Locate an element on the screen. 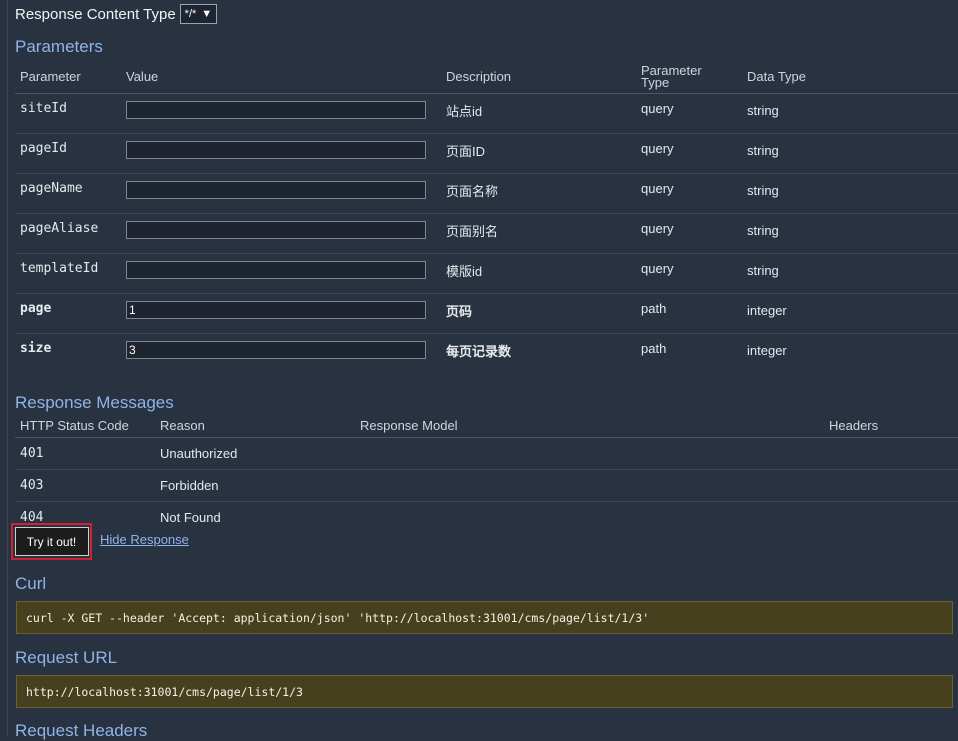 Image resolution: width=958 pixels, height=741 pixels. col-reason: Reason is located at coordinates (255, 425).